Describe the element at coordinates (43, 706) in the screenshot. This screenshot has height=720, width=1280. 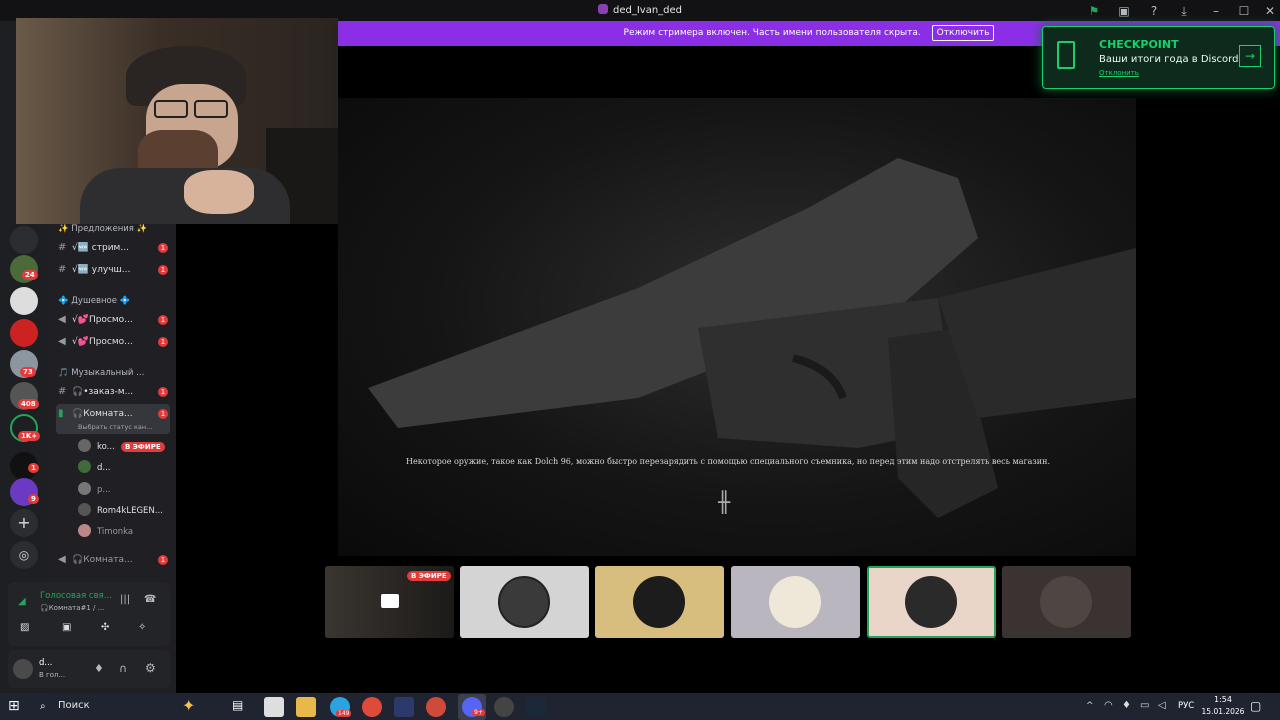
I see `search-icon: ⌕` at that location.